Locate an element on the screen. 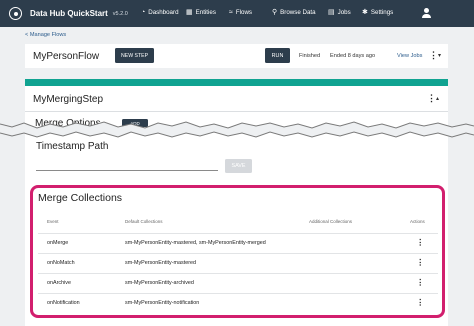 The width and height of the screenshot is (474, 326). column-header-event: Event is located at coordinates (53, 221).